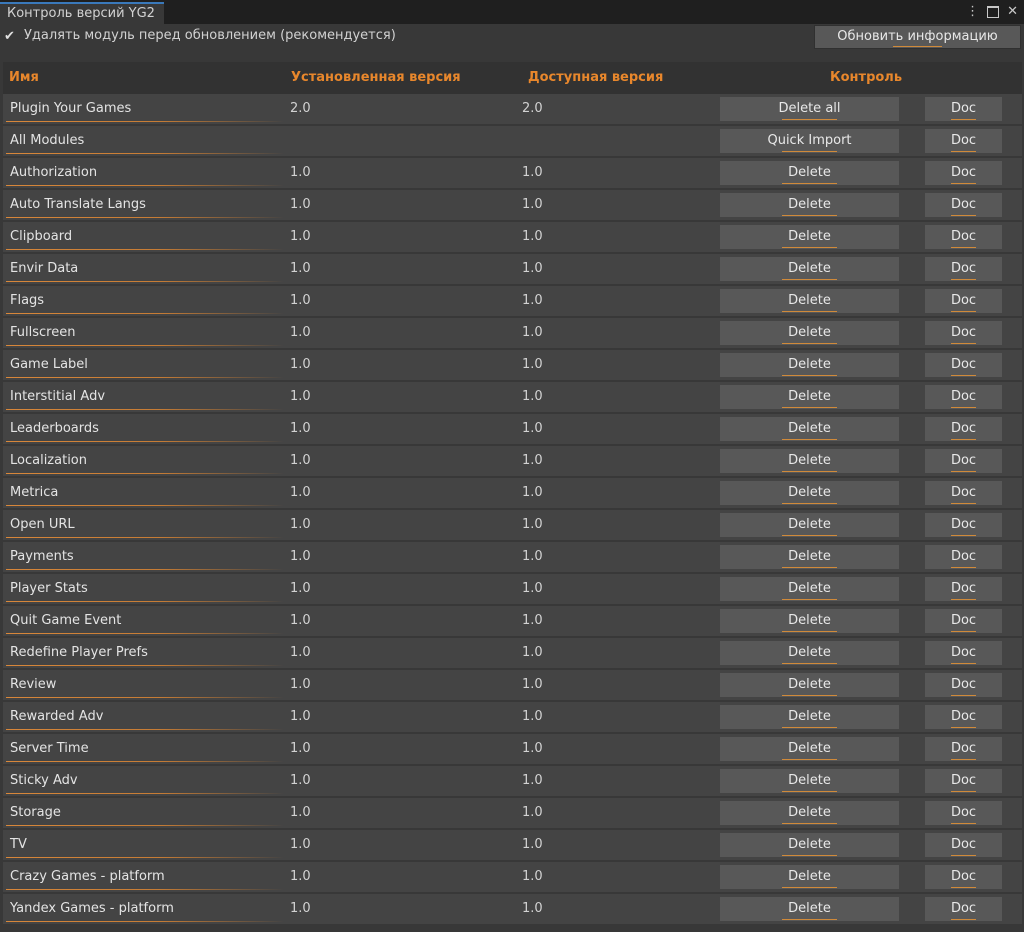 The width and height of the screenshot is (1024, 932). What do you see at coordinates (866, 77) in the screenshot?
I see `header-control: Контроль` at bounding box center [866, 77].